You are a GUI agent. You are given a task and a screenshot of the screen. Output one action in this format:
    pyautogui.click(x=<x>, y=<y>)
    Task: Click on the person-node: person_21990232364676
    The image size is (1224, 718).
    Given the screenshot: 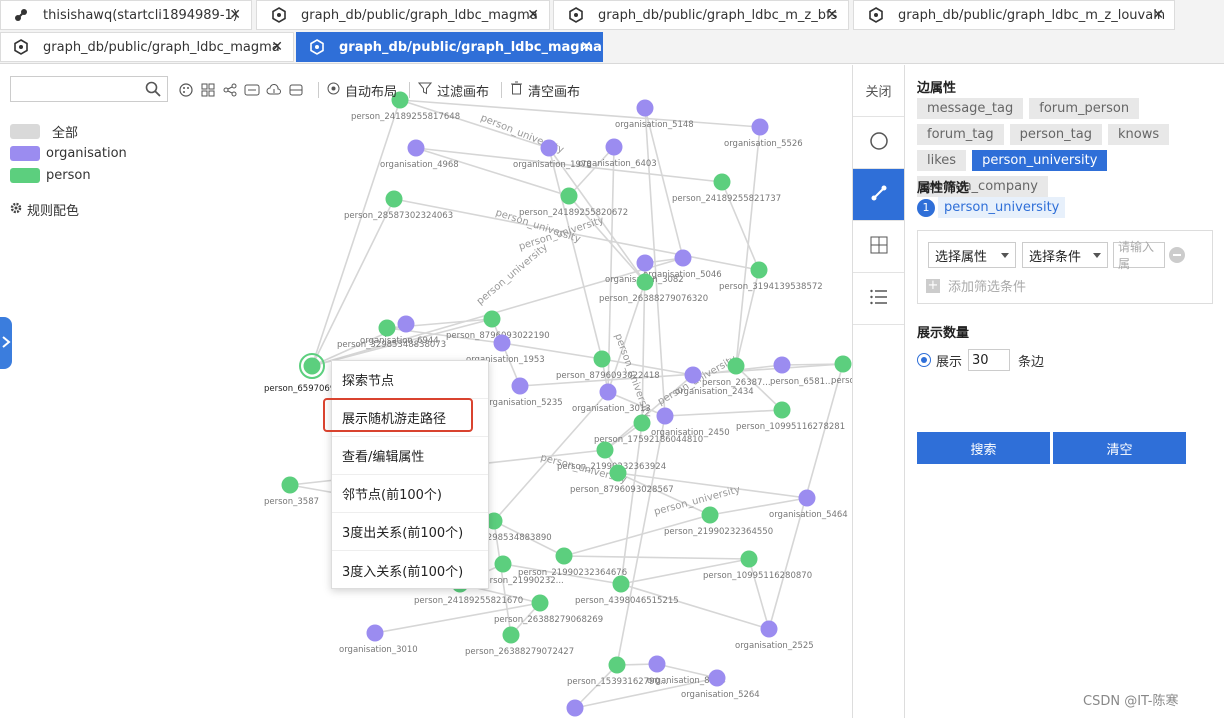 What is the action you would take?
    pyautogui.click(x=572, y=563)
    